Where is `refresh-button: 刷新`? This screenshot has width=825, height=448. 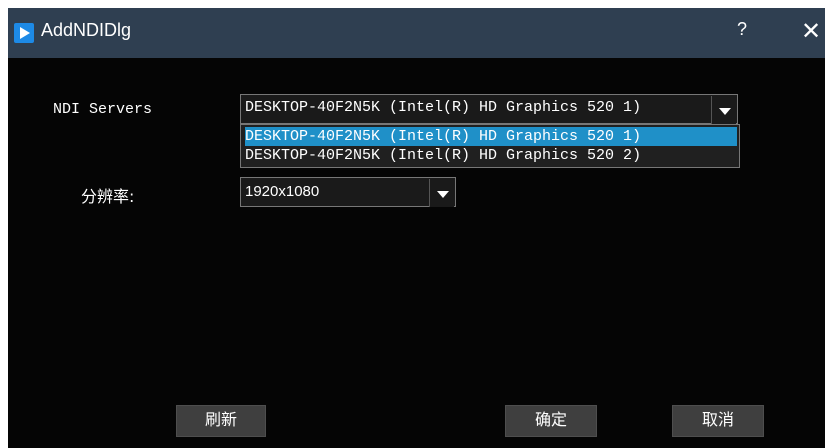
refresh-button: 刷新 is located at coordinates (221, 421).